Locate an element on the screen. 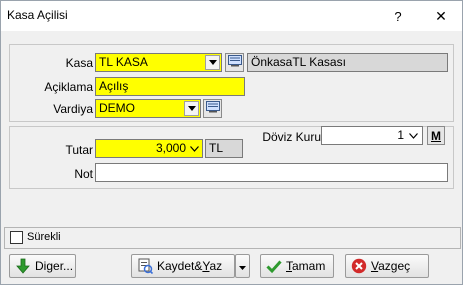 This screenshot has width=463, height=285. doviz-m-button: M is located at coordinates (436, 135).